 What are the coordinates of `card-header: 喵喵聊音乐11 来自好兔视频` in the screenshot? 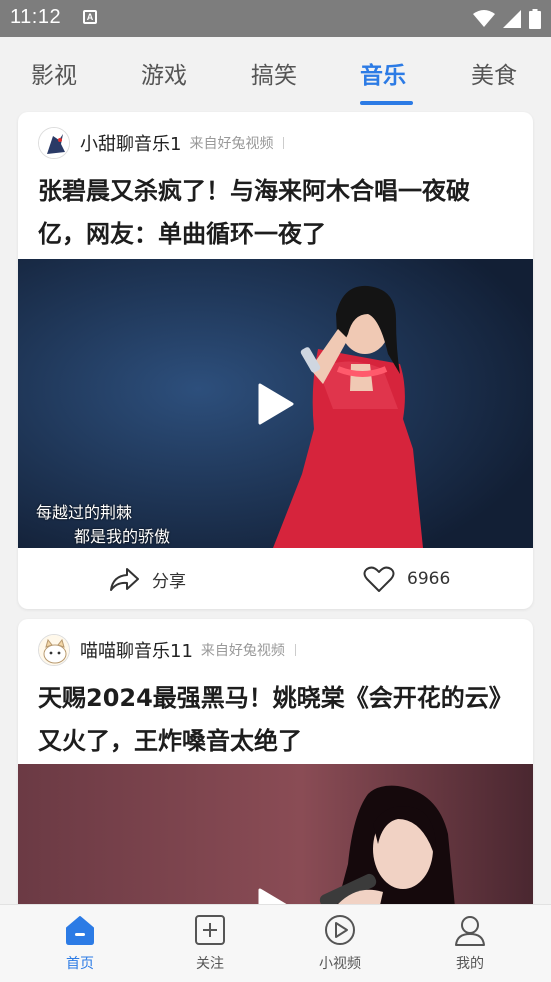 It's located at (167, 650).